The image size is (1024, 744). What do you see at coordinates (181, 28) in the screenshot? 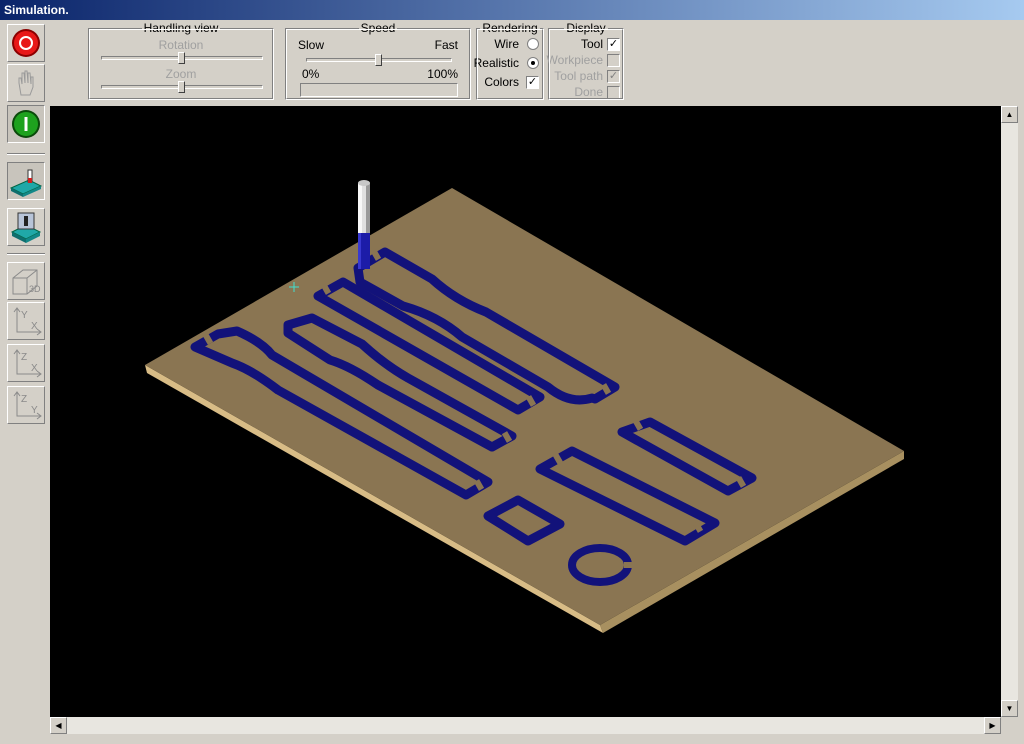
I see `handling-view-title: Handling view` at bounding box center [181, 28].